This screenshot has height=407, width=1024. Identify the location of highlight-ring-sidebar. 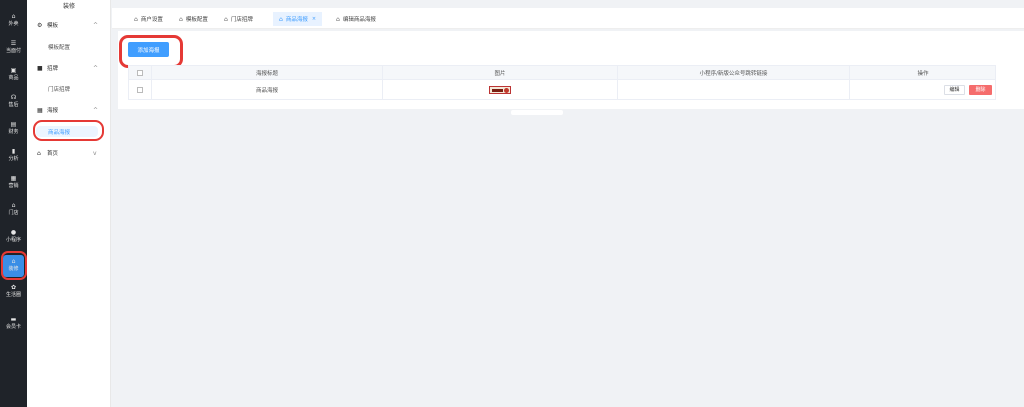
(68, 130).